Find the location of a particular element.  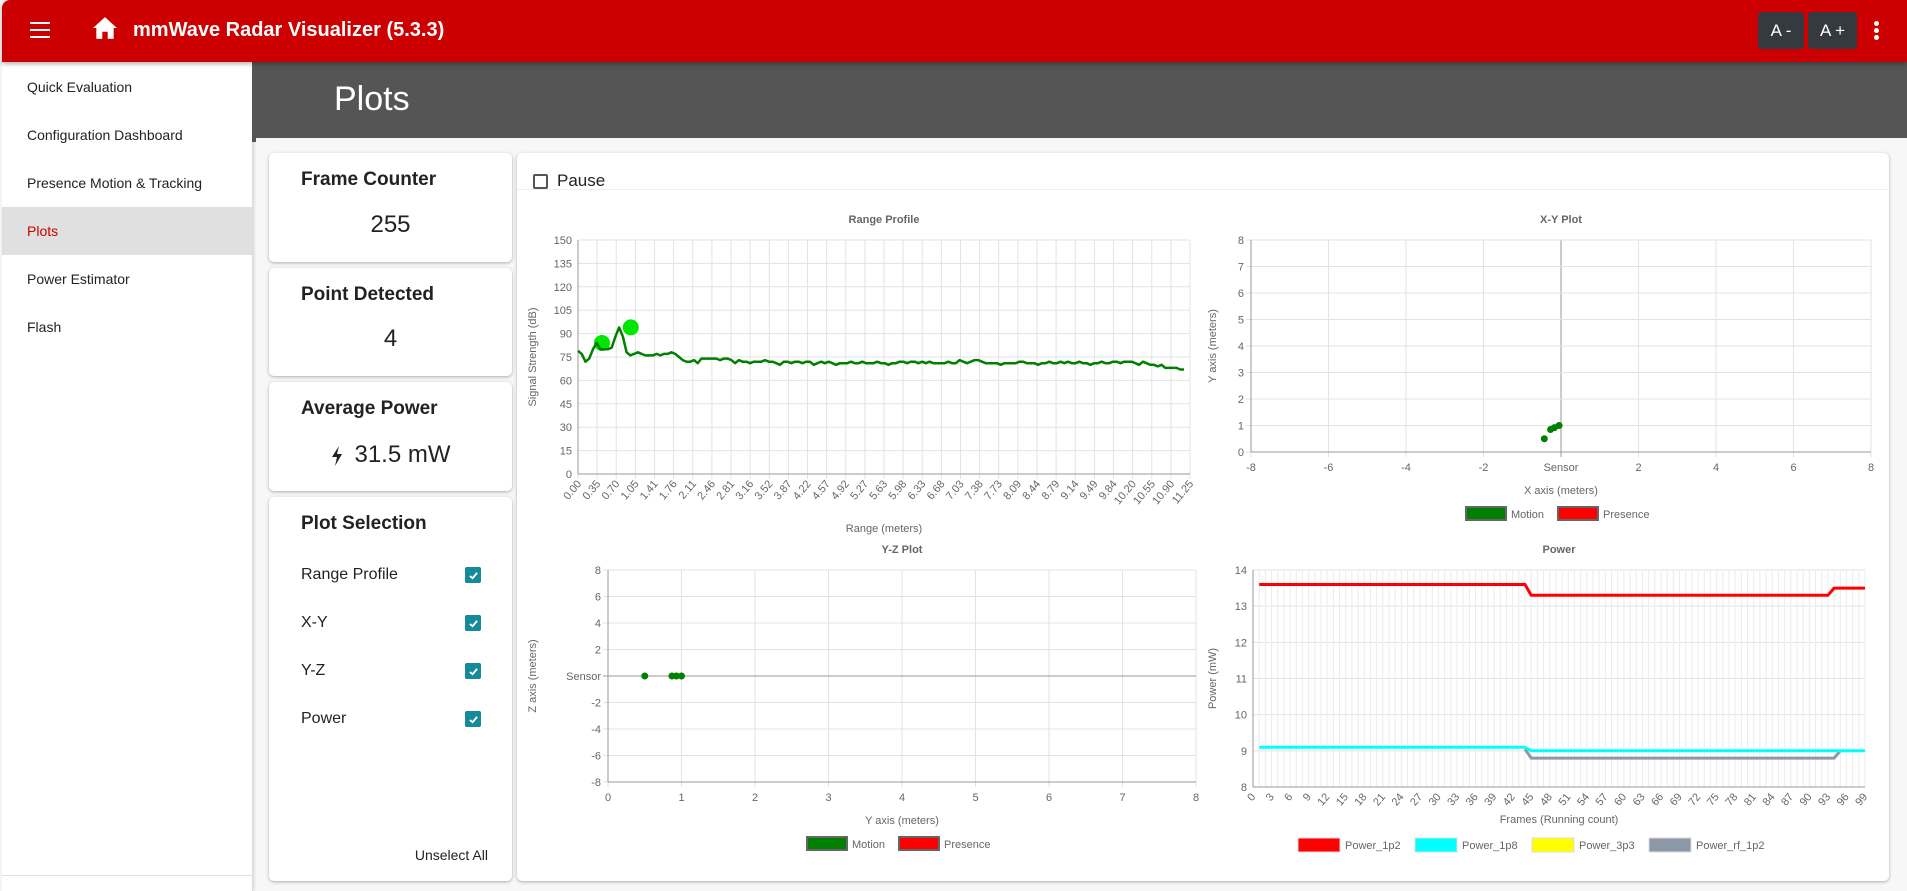

x-tick-label: 9.14 is located at coordinates (1070, 490).